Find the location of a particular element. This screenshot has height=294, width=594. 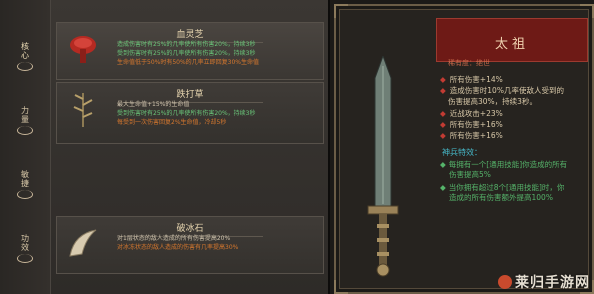

tab-agility: 敏捷 is located at coordinates (25, 184).